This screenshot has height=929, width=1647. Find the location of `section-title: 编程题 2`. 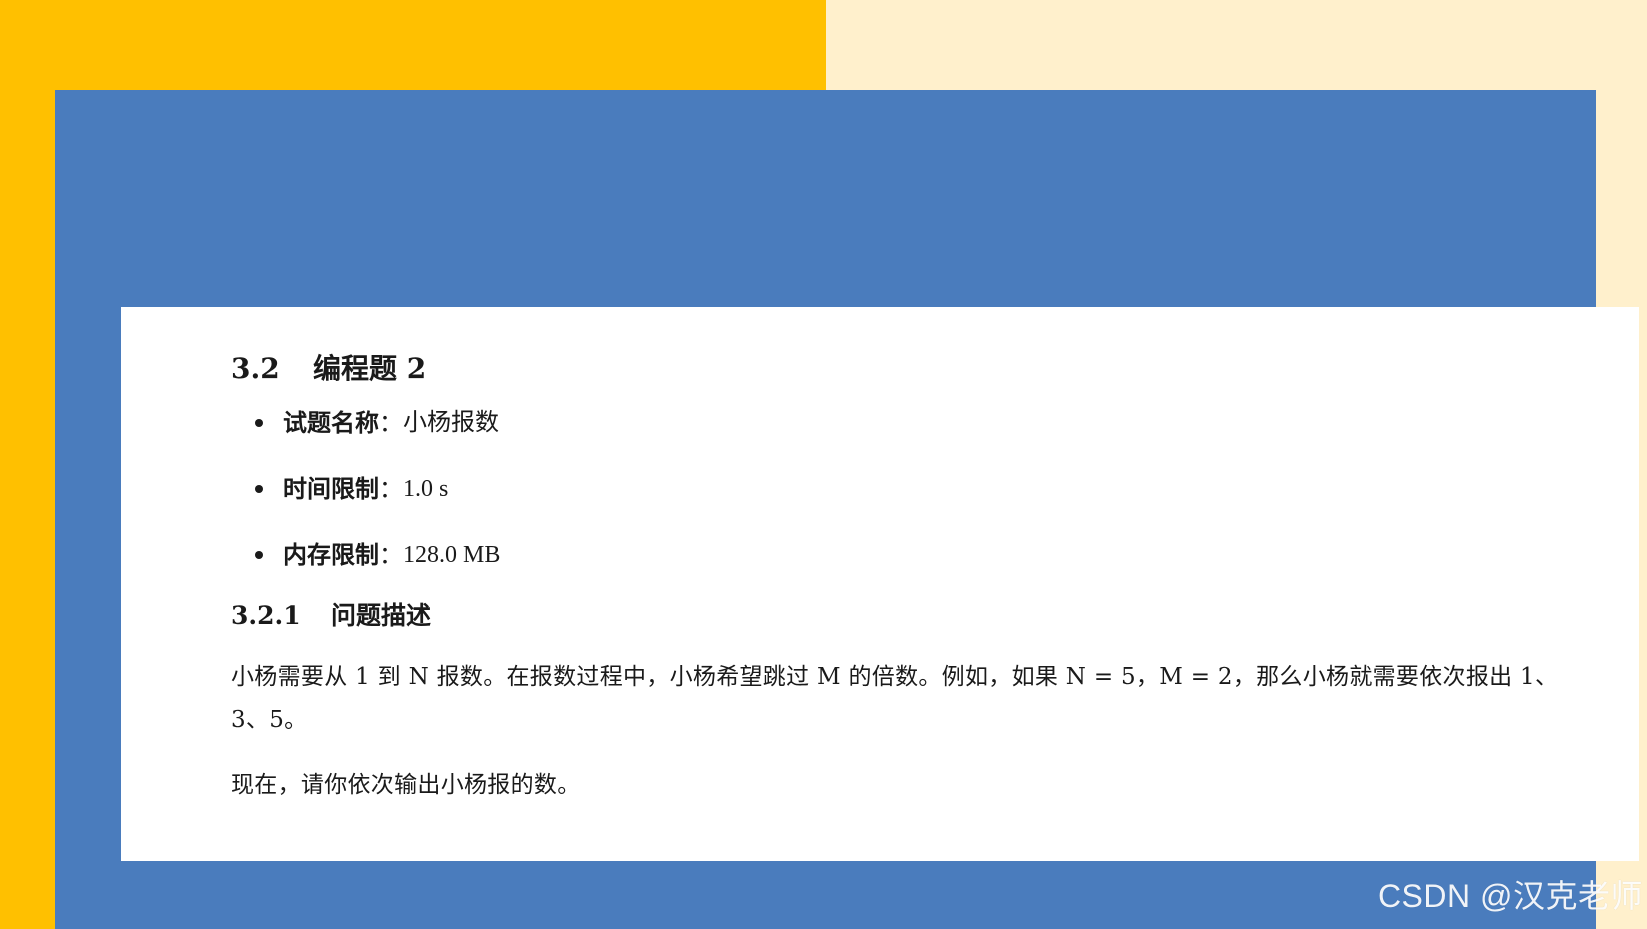

section-title: 编程题 2 is located at coordinates (370, 368).